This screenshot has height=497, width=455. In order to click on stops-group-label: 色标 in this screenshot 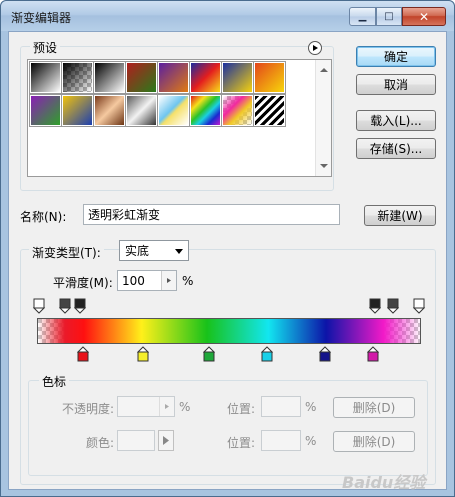, I will do `click(54, 381)`.